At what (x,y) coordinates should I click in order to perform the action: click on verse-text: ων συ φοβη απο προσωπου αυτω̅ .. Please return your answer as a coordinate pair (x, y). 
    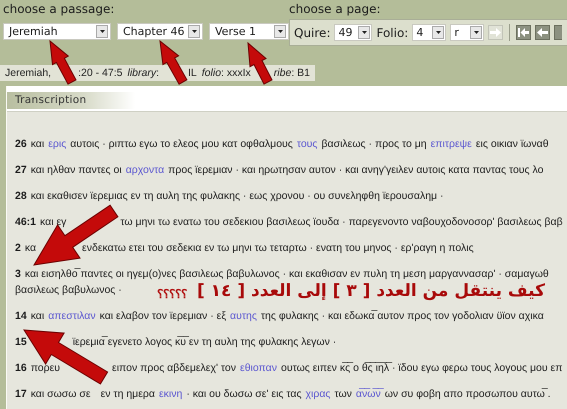
    Looking at the image, I should click on (467, 394).